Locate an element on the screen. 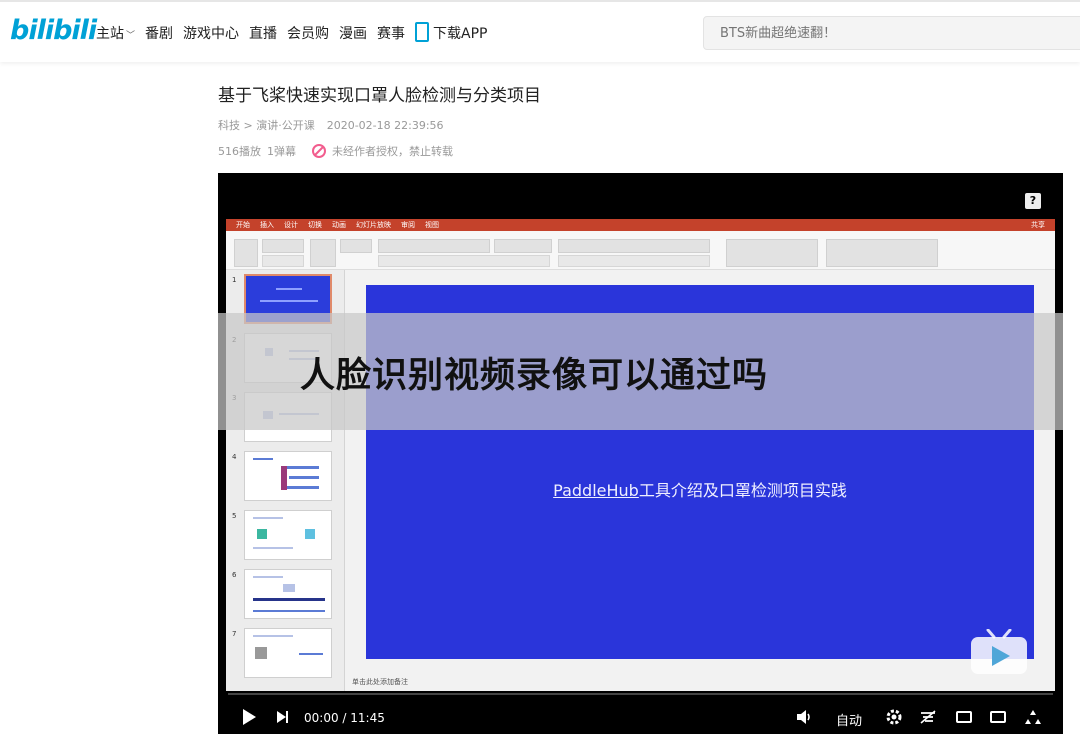 The image size is (1080, 744). volume-button is located at coordinates (804, 717).